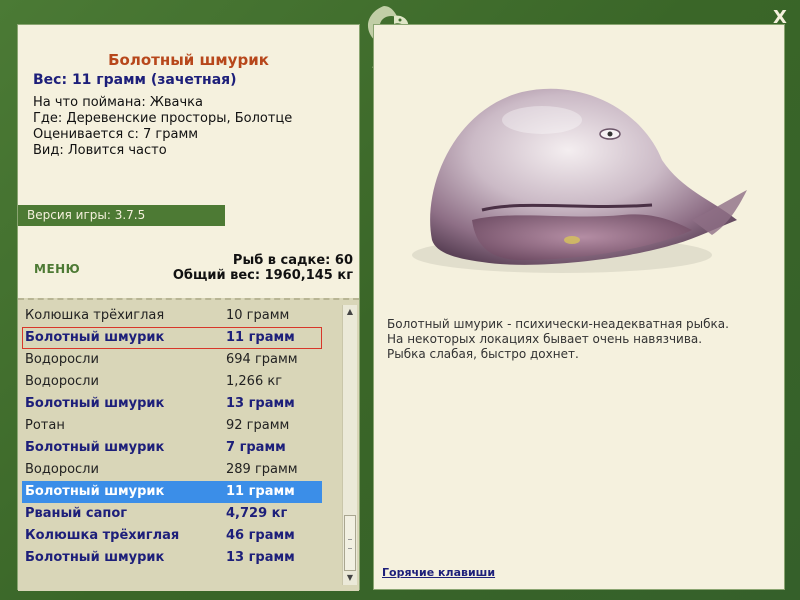 The width and height of the screenshot is (800, 600). I want to click on description-line-3: Рыбка слабая, быстро дохнет., so click(483, 354).